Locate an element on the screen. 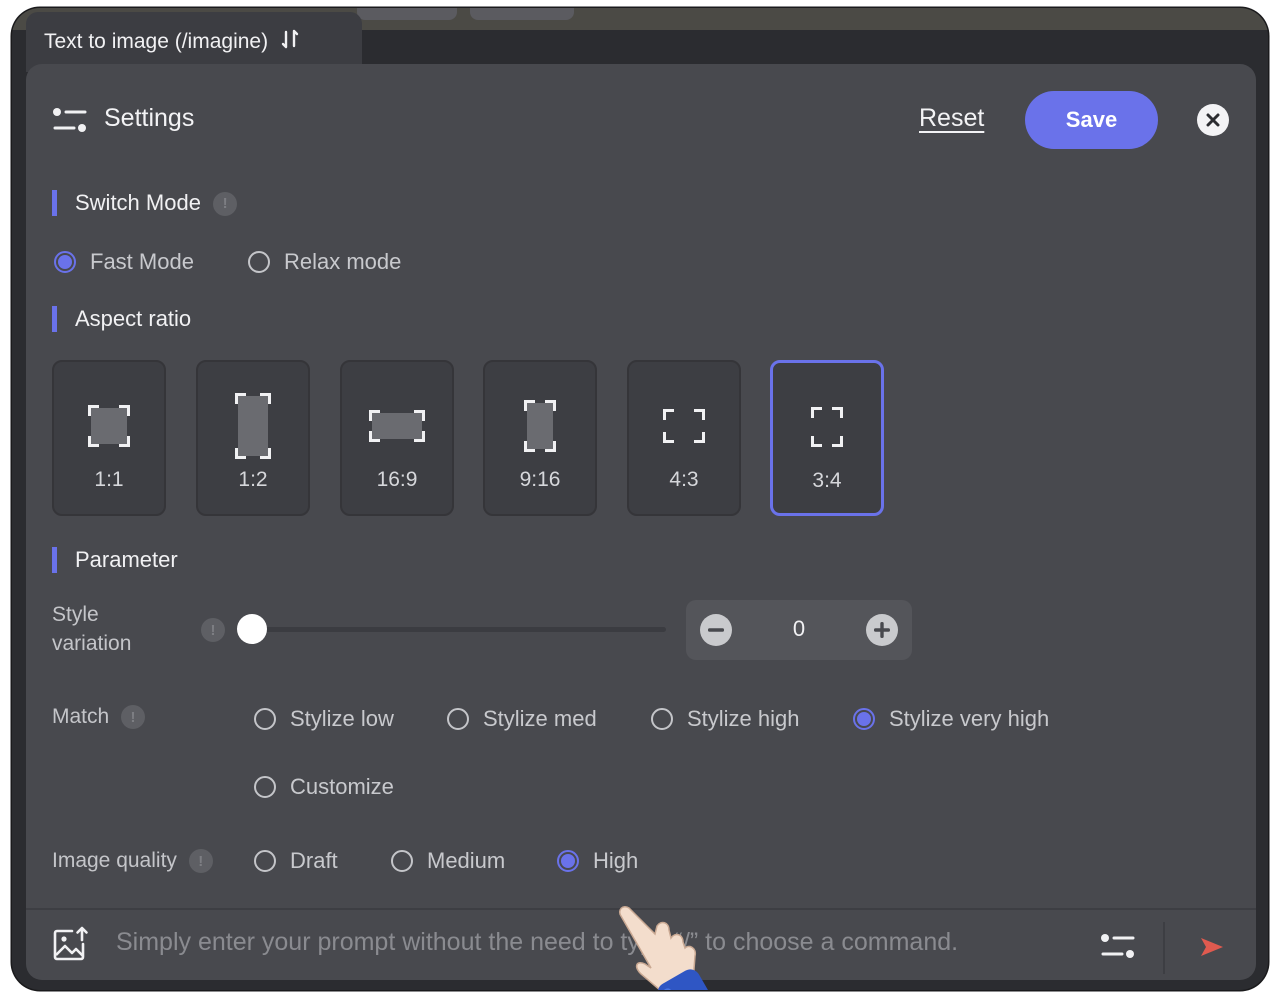 This screenshot has height=1005, width=1280. tab-text-to-image: Text to image (/imagine) is located at coordinates (194, 42).